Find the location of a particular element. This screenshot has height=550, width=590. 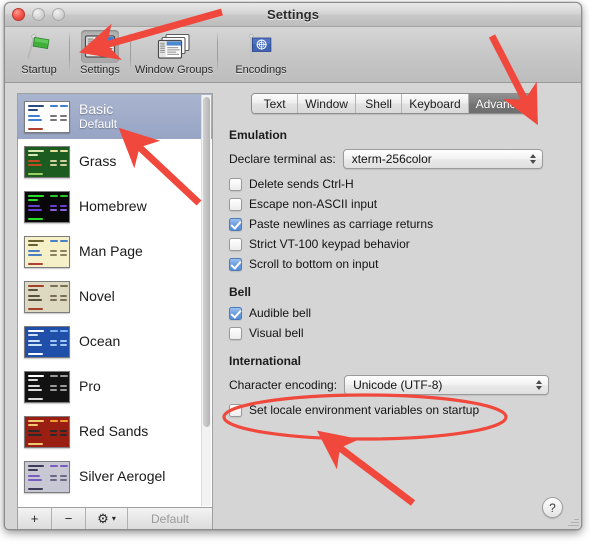

add-profile-button: + is located at coordinates (35, 518).